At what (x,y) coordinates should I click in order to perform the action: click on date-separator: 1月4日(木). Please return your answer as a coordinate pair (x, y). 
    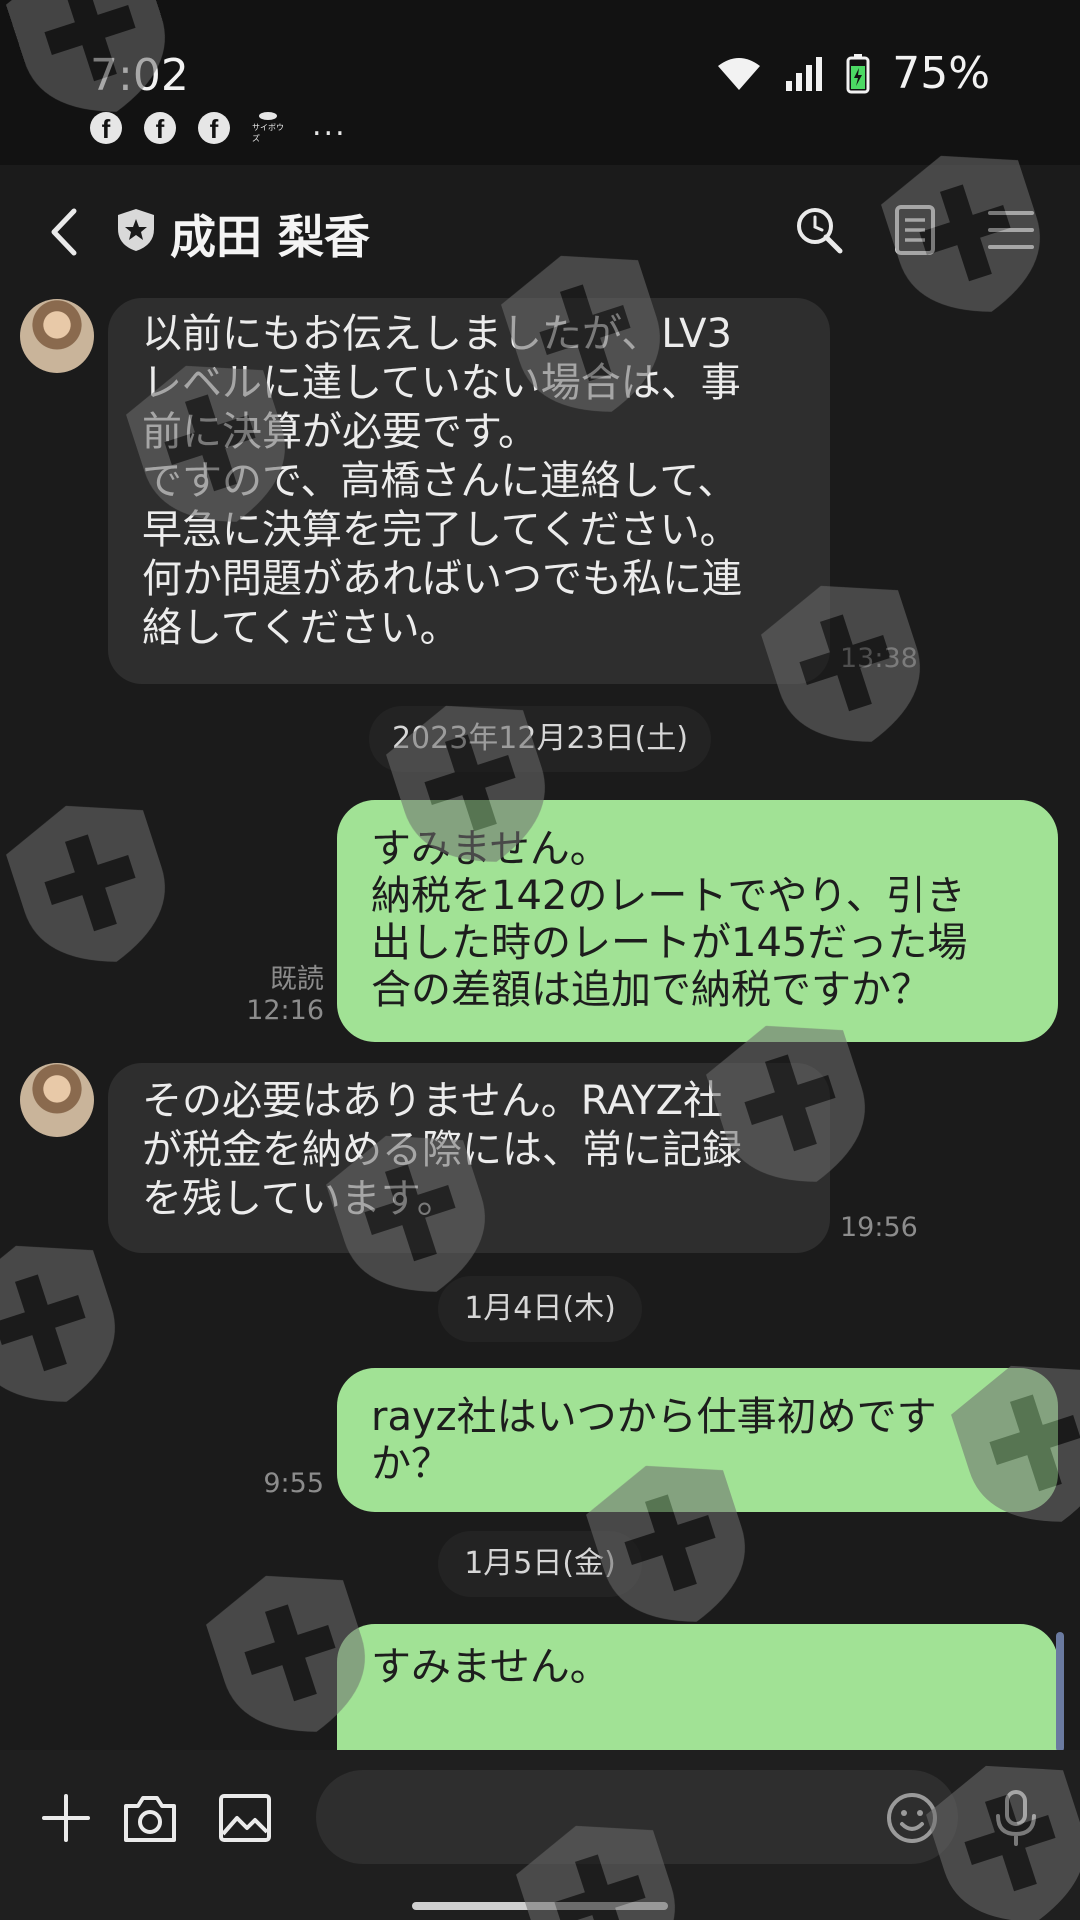
    Looking at the image, I should click on (540, 1309).